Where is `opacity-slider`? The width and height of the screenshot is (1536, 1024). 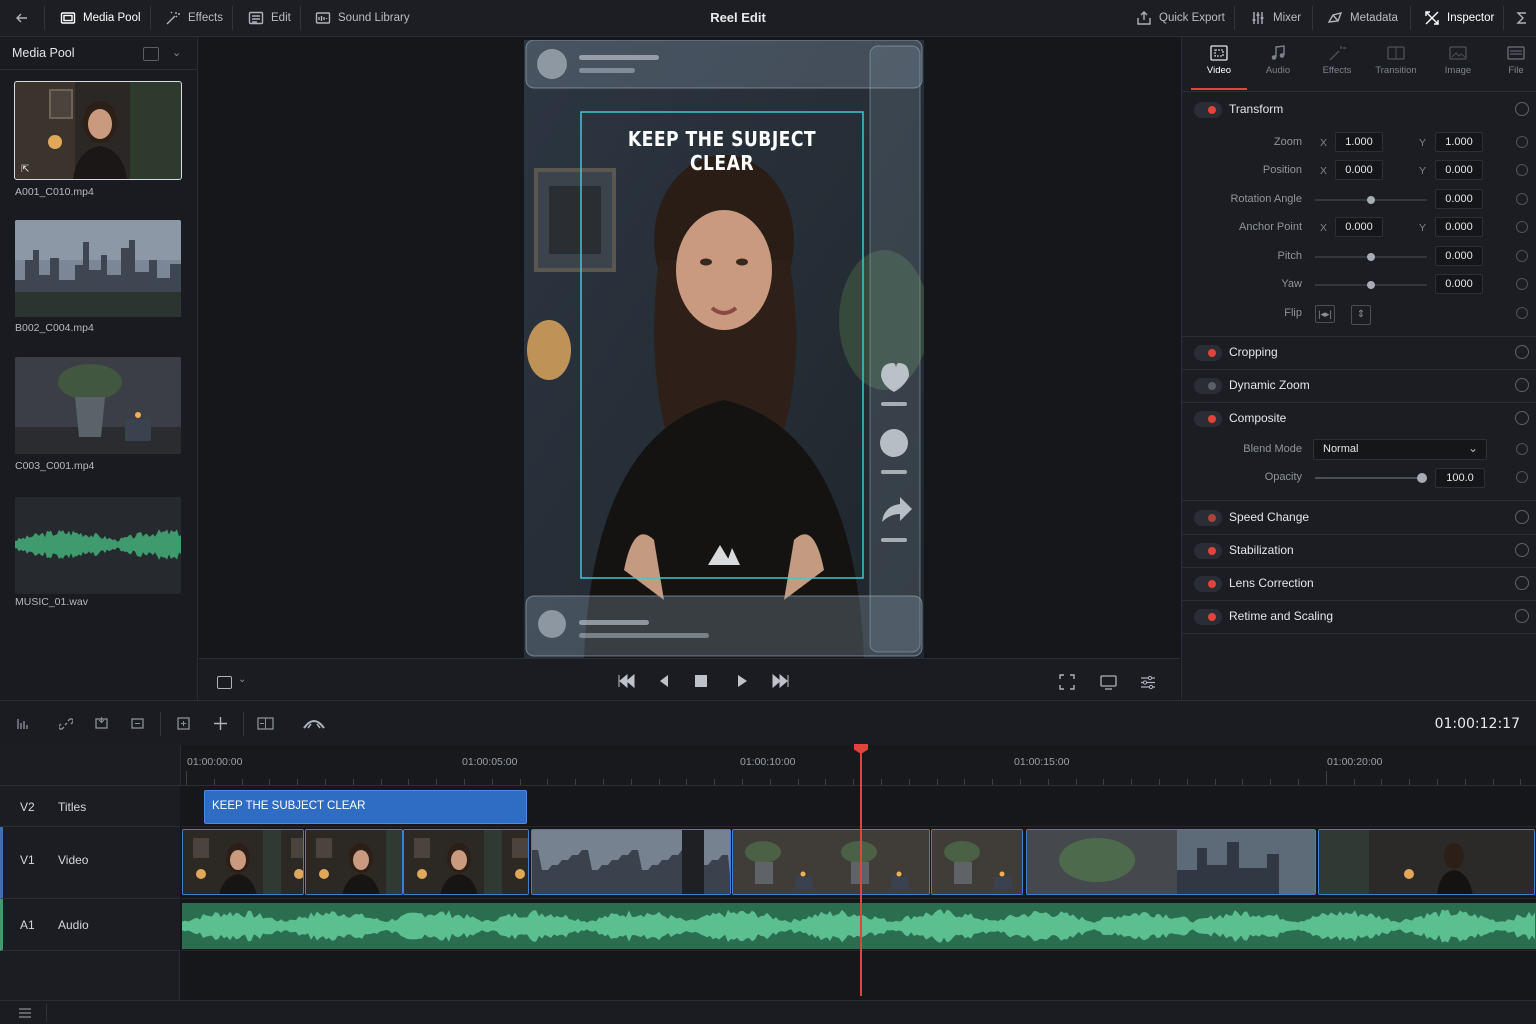 opacity-slider is located at coordinates (1371, 478).